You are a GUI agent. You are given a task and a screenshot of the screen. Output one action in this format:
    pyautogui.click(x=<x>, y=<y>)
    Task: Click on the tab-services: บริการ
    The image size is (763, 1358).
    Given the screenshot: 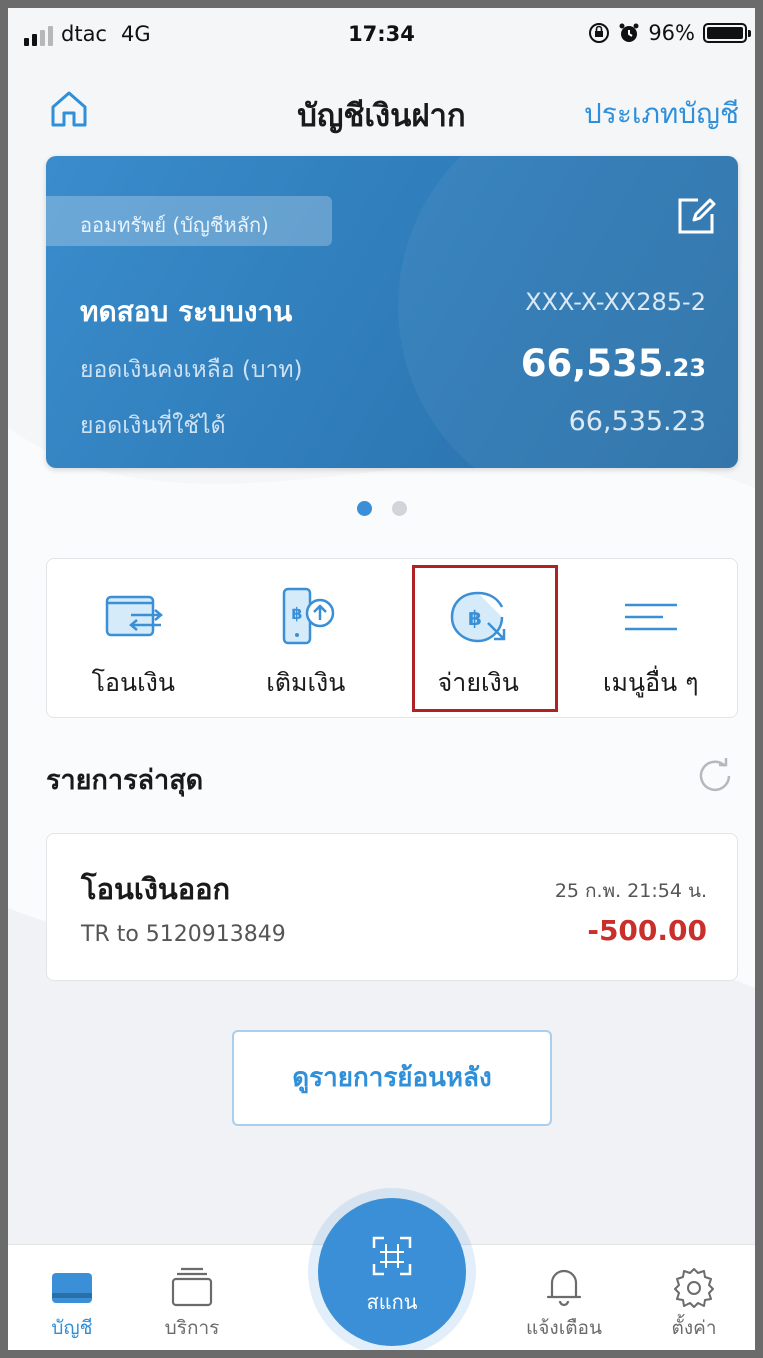 What is the action you would take?
    pyautogui.click(x=192, y=1297)
    